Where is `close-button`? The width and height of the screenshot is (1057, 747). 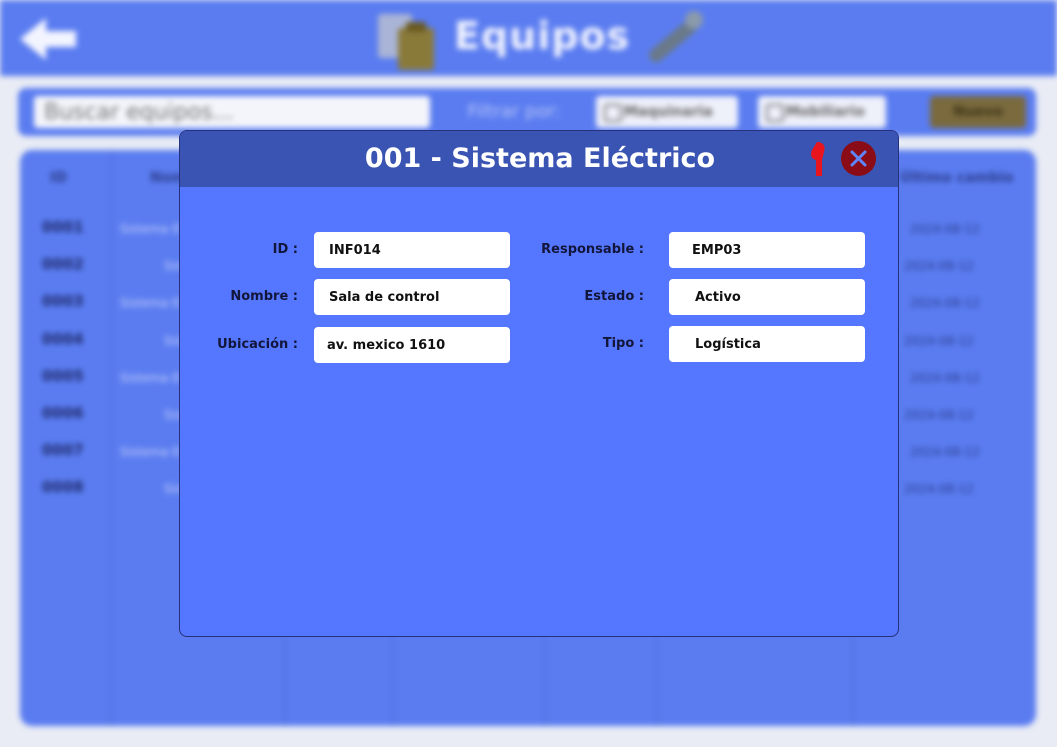 close-button is located at coordinates (858, 158).